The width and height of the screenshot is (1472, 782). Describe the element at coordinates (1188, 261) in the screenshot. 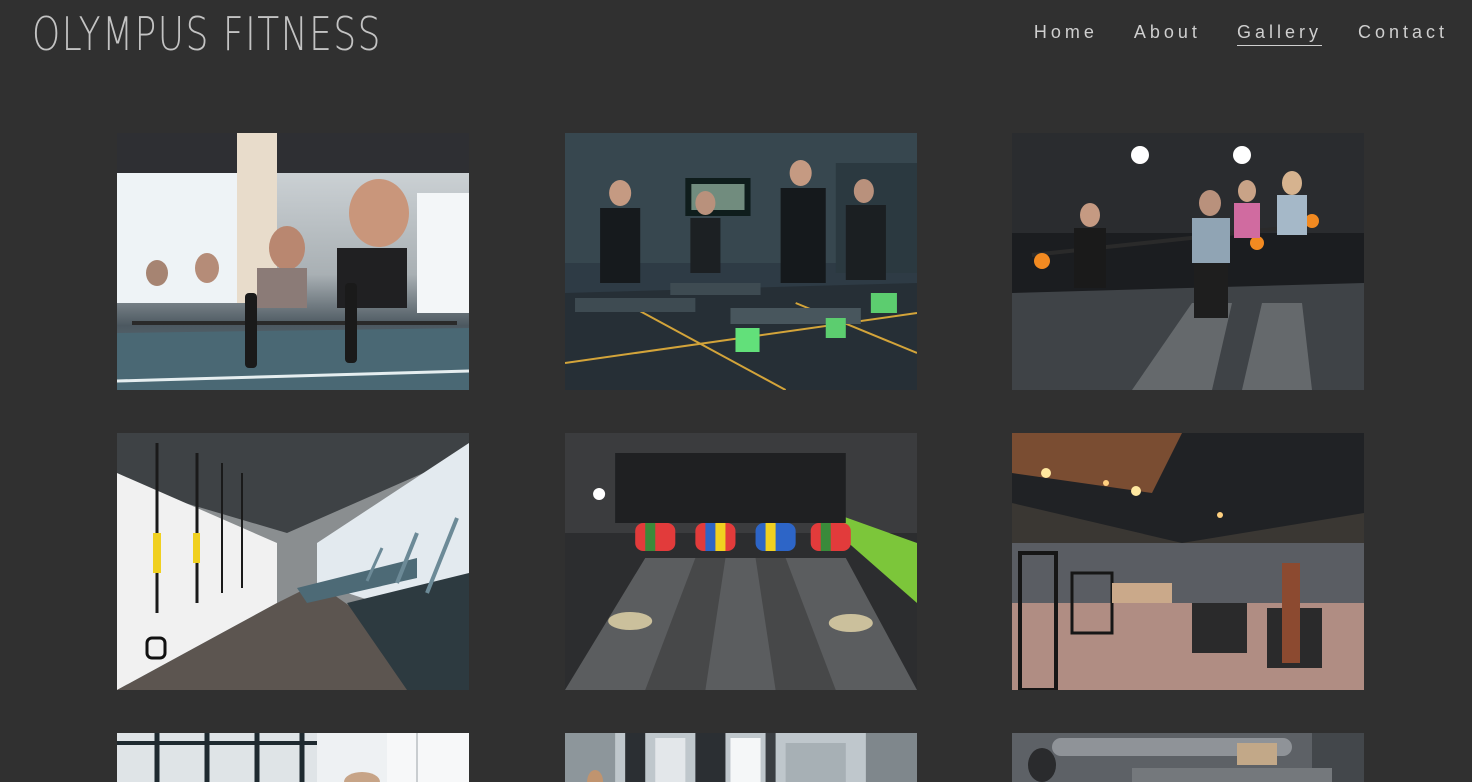

I see `gallery-image-barbell-lunge-class` at that location.